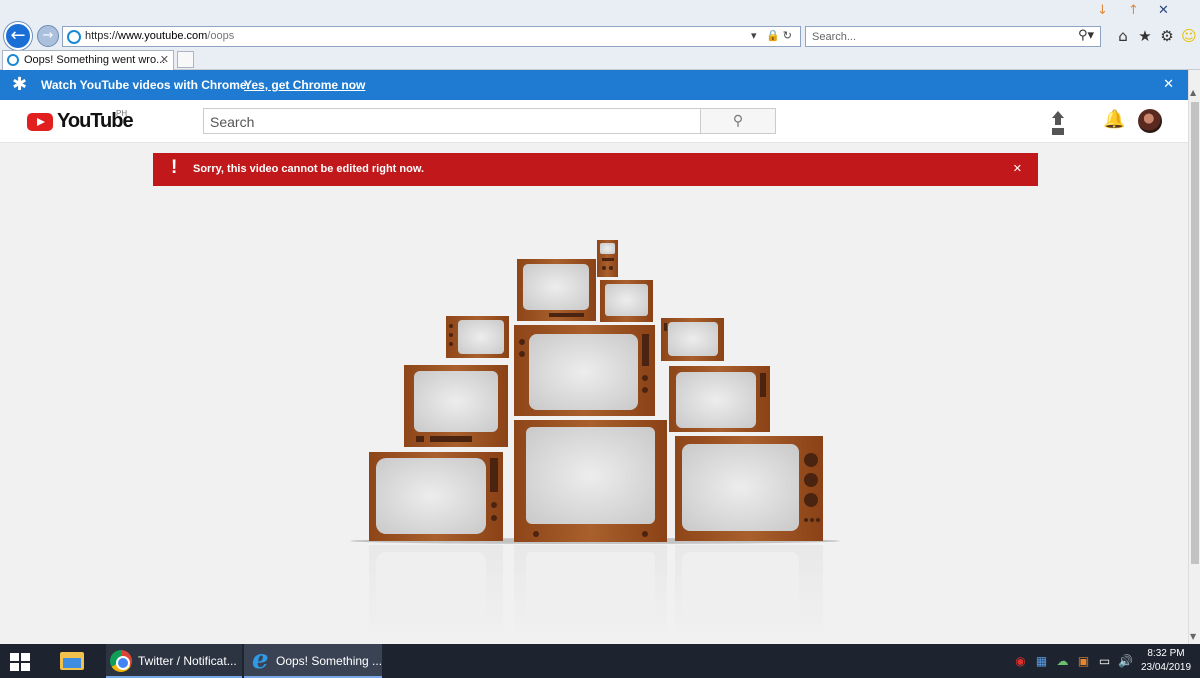 This screenshot has width=1200, height=678. What do you see at coordinates (72, 661) in the screenshot?
I see `file-explorer-icon` at bounding box center [72, 661].